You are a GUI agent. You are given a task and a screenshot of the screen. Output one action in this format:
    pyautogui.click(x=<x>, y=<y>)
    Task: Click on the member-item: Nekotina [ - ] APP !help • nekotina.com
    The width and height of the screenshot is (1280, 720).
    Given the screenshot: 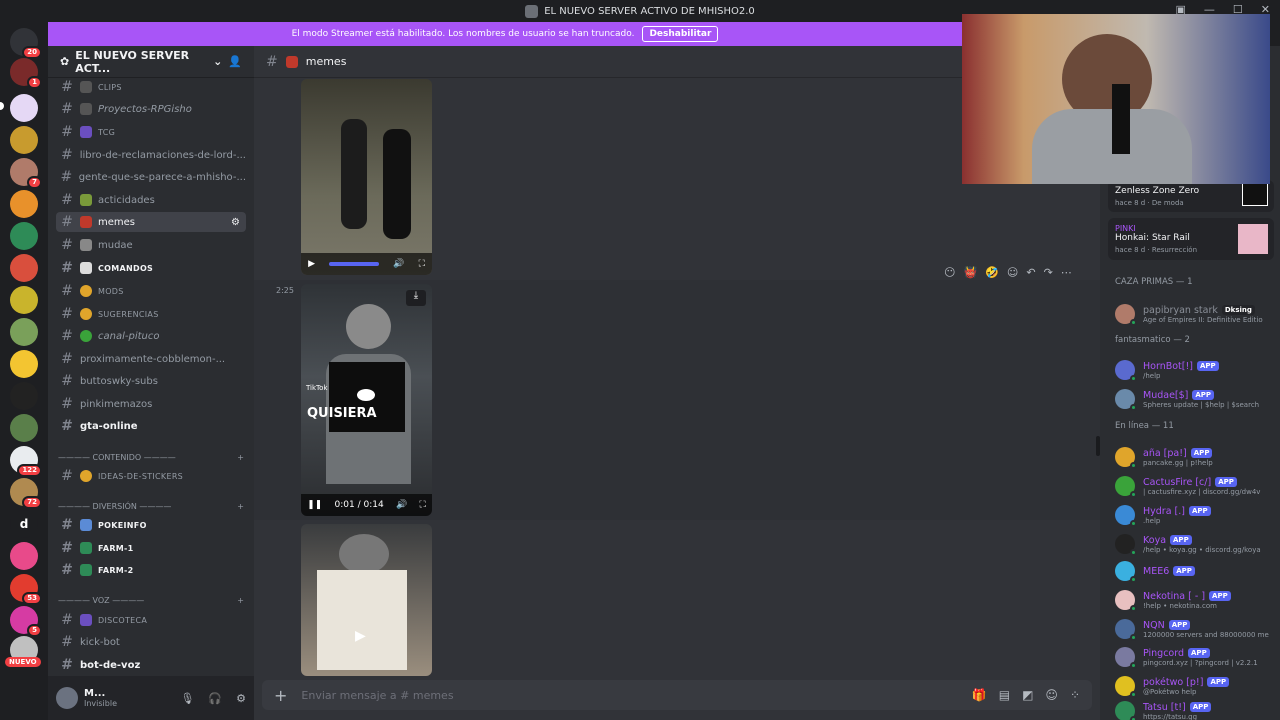 What is the action you would take?
    pyautogui.click(x=1195, y=600)
    